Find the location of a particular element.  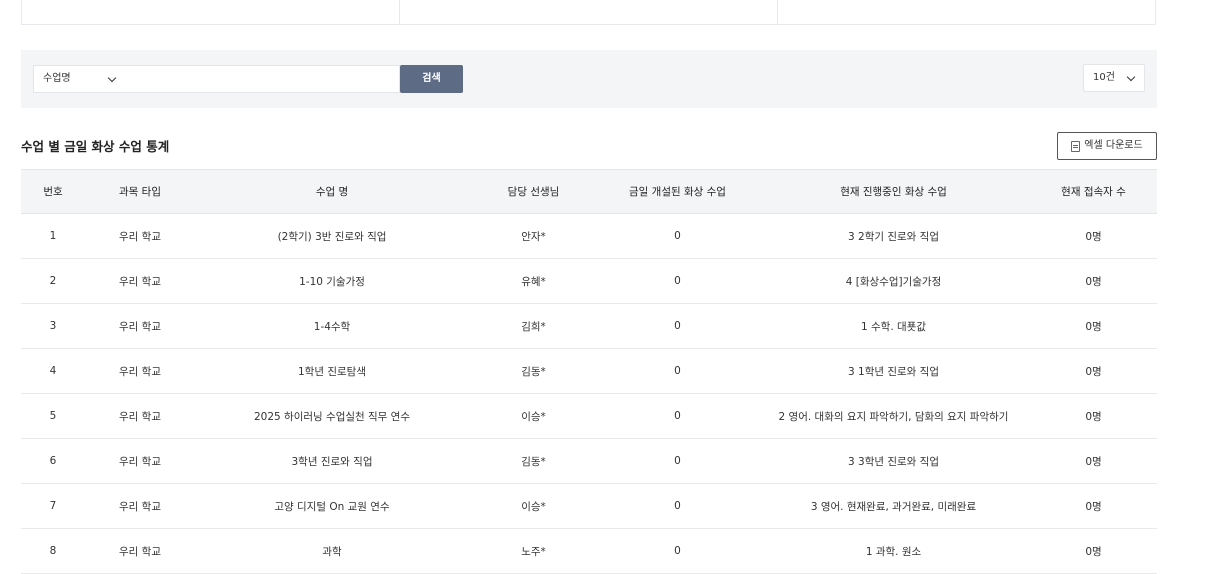

cell-in-progress: 3 1학년 진로와 직업 is located at coordinates (893, 371).